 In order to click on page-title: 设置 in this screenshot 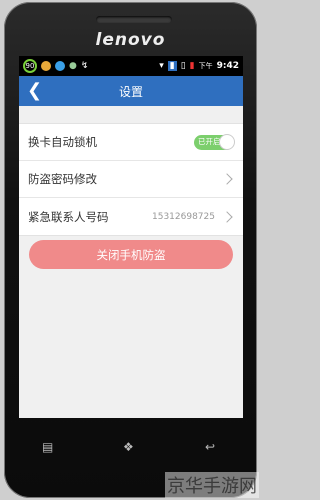, I will do `click(130, 91)`.